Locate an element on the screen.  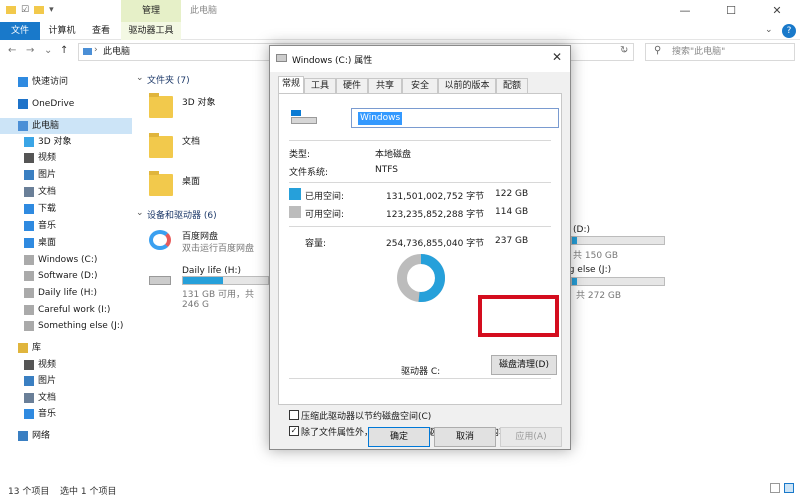
sidebar-item: 桌面 is located at coordinates (66, 243).